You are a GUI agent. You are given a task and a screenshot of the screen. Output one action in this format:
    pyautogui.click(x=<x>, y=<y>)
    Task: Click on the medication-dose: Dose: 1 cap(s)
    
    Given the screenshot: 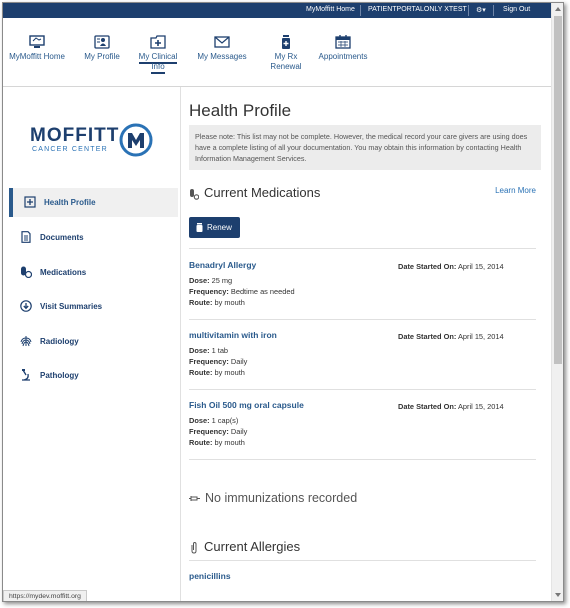 What is the action you would take?
    pyautogui.click(x=213, y=420)
    